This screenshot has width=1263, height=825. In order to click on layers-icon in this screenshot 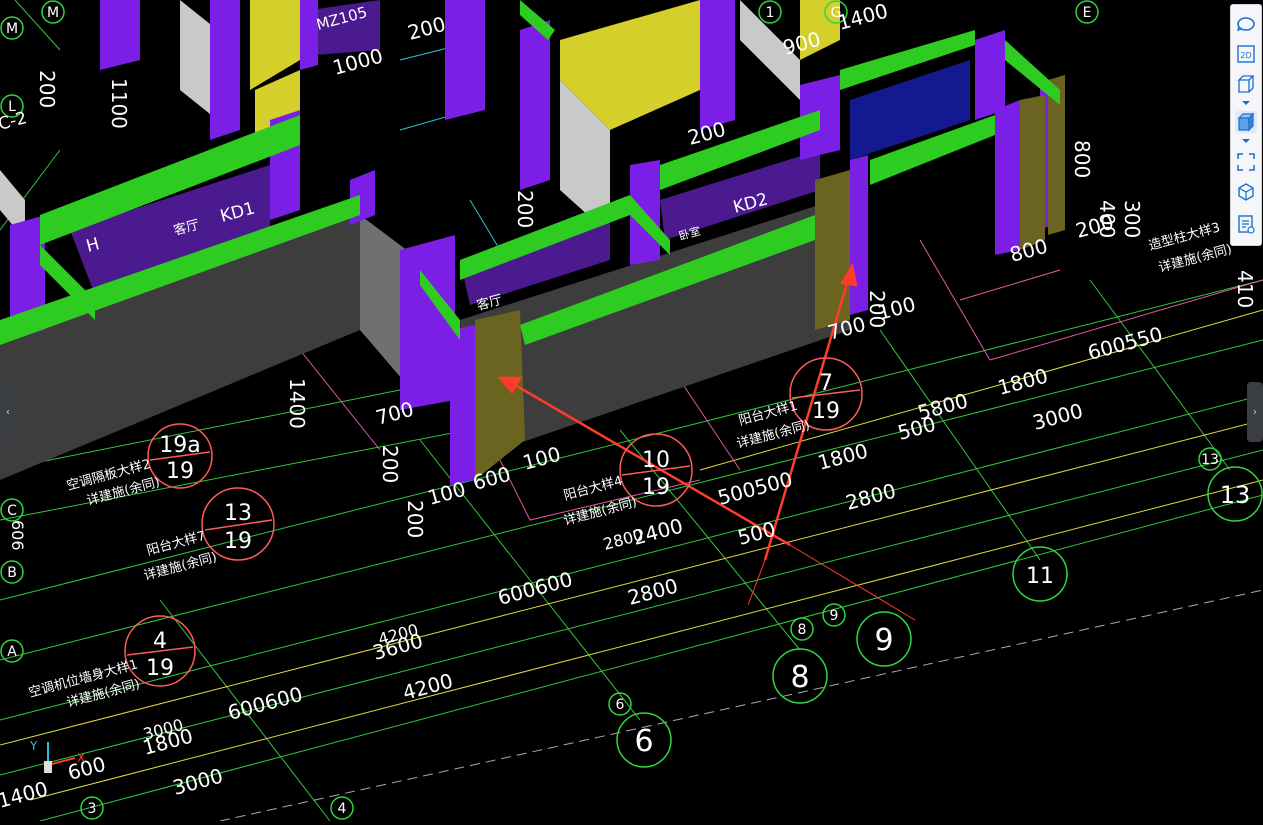, I will do `click(1246, 192)`.